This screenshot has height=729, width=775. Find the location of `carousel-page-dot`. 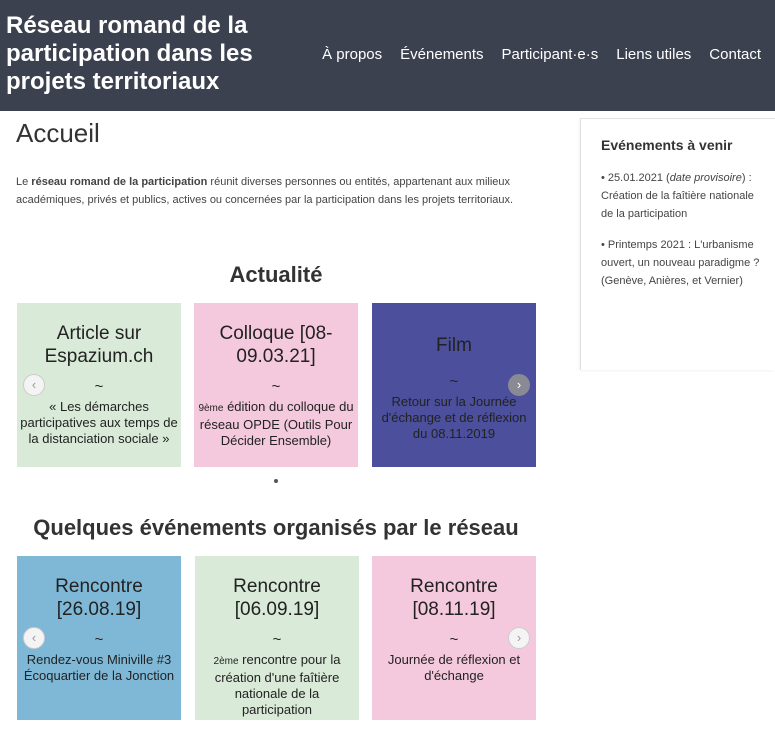

carousel-page-dot is located at coordinates (276, 481).